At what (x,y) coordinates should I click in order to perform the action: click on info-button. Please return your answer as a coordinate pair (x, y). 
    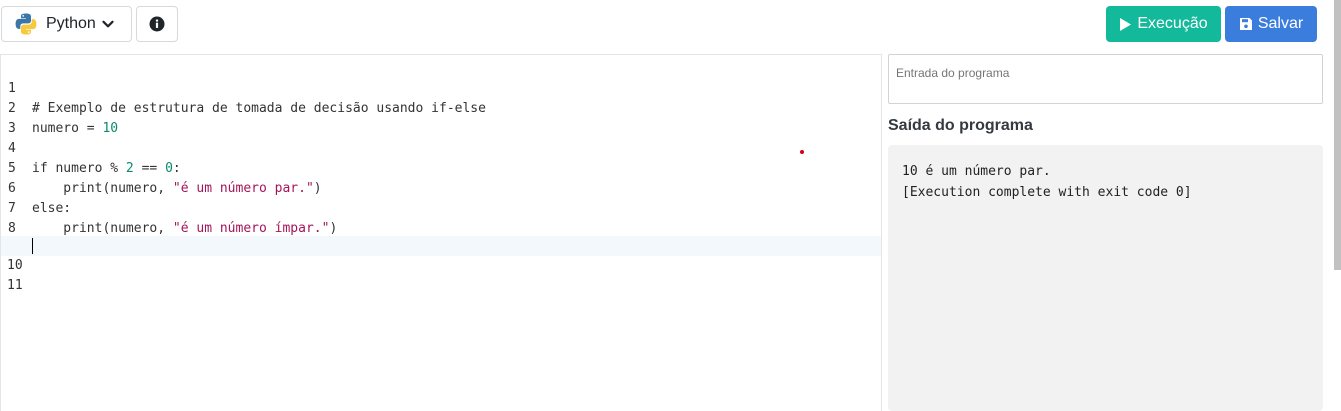
    Looking at the image, I should click on (157, 24).